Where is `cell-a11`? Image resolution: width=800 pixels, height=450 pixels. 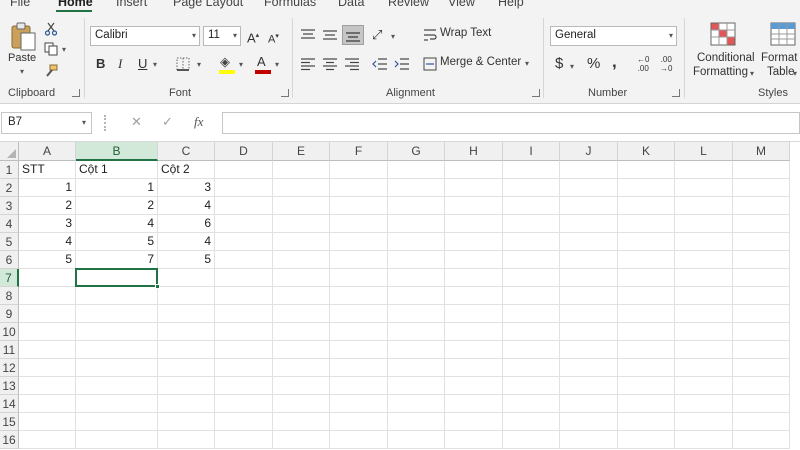
cell-a11 is located at coordinates (47, 350).